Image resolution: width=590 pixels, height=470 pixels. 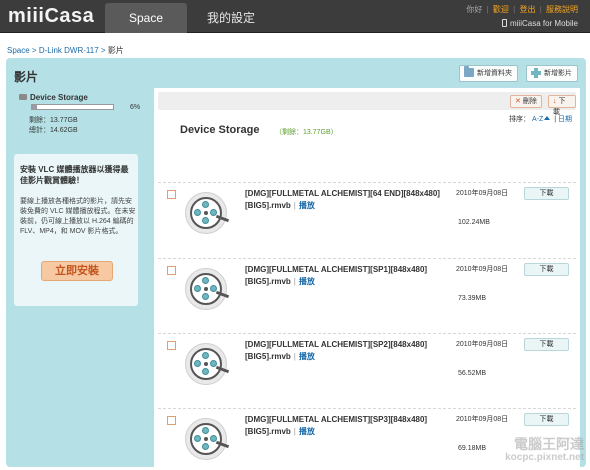 I want to click on storage-remaining: 剩餘：13.77GB, so click(x=53, y=120).